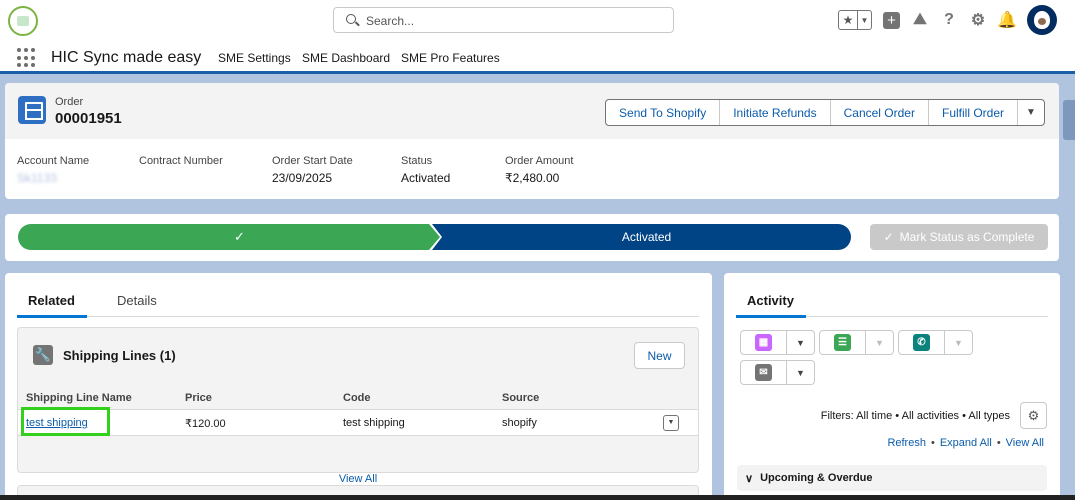  Describe the element at coordinates (978, 20) in the screenshot. I see `setup-gear-icon: ⚙` at that location.